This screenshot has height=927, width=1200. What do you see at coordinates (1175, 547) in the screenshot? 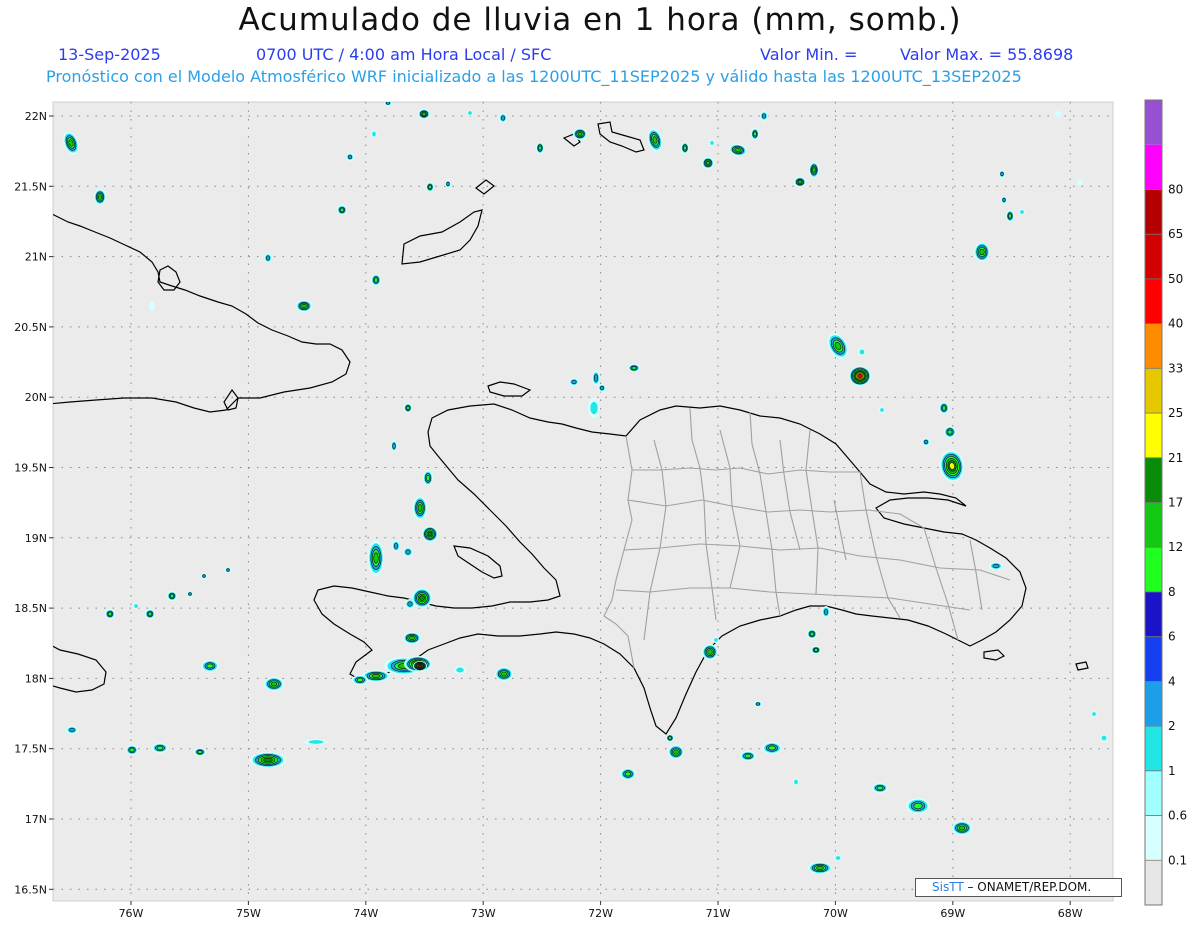
I see `colorbar-label: 12` at bounding box center [1175, 547].